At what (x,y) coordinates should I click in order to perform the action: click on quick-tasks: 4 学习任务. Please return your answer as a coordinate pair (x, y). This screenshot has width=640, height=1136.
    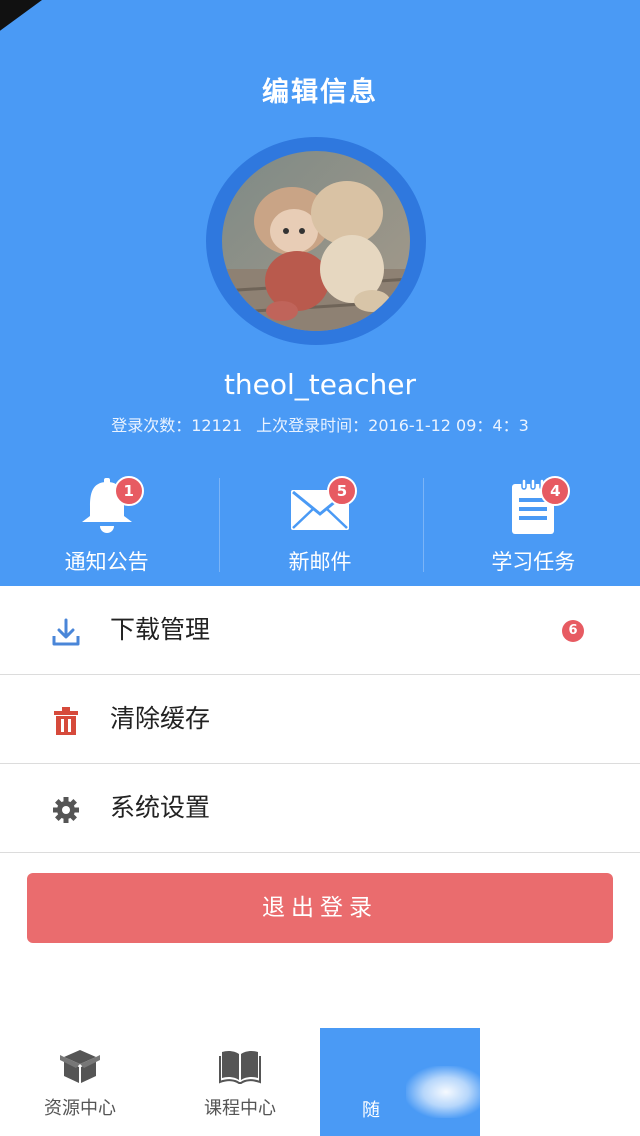
    Looking at the image, I should click on (533, 526).